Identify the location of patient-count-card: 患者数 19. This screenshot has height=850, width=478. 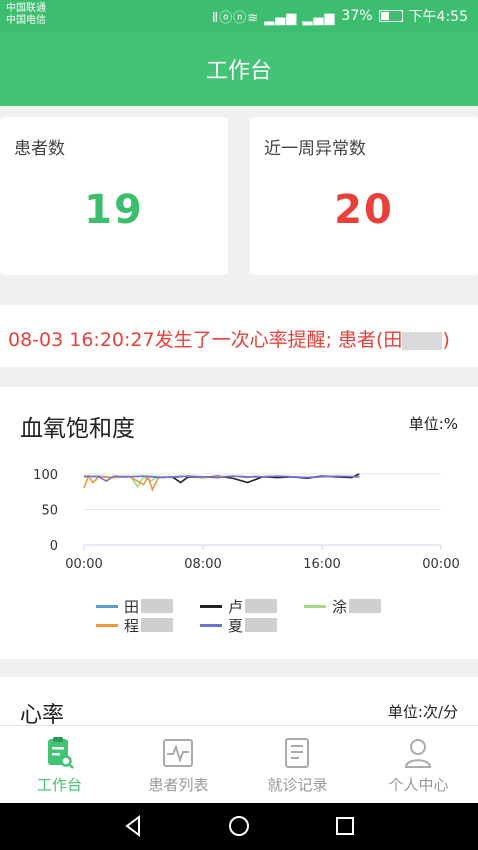
(114, 196).